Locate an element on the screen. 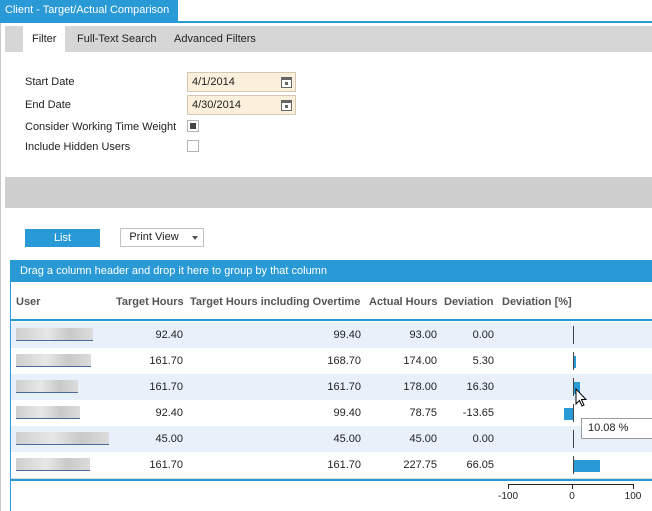 This screenshot has height=511, width=652. working-time-weight-label: Consider Working Time Weight is located at coordinates (101, 127).